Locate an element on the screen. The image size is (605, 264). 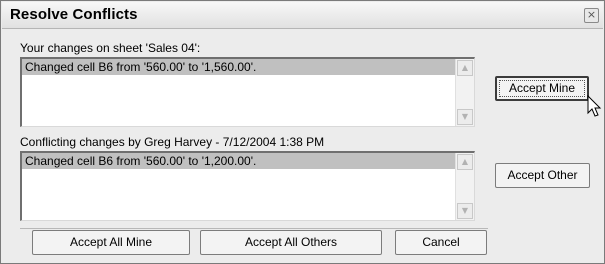
close-icon: × is located at coordinates (591, 15).